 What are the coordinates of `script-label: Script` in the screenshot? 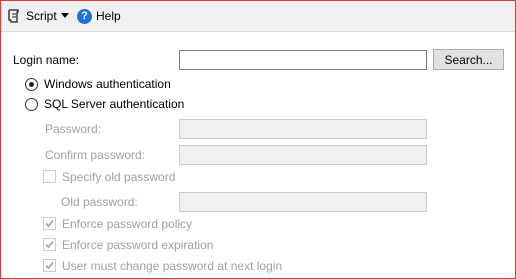 It's located at (41, 16).